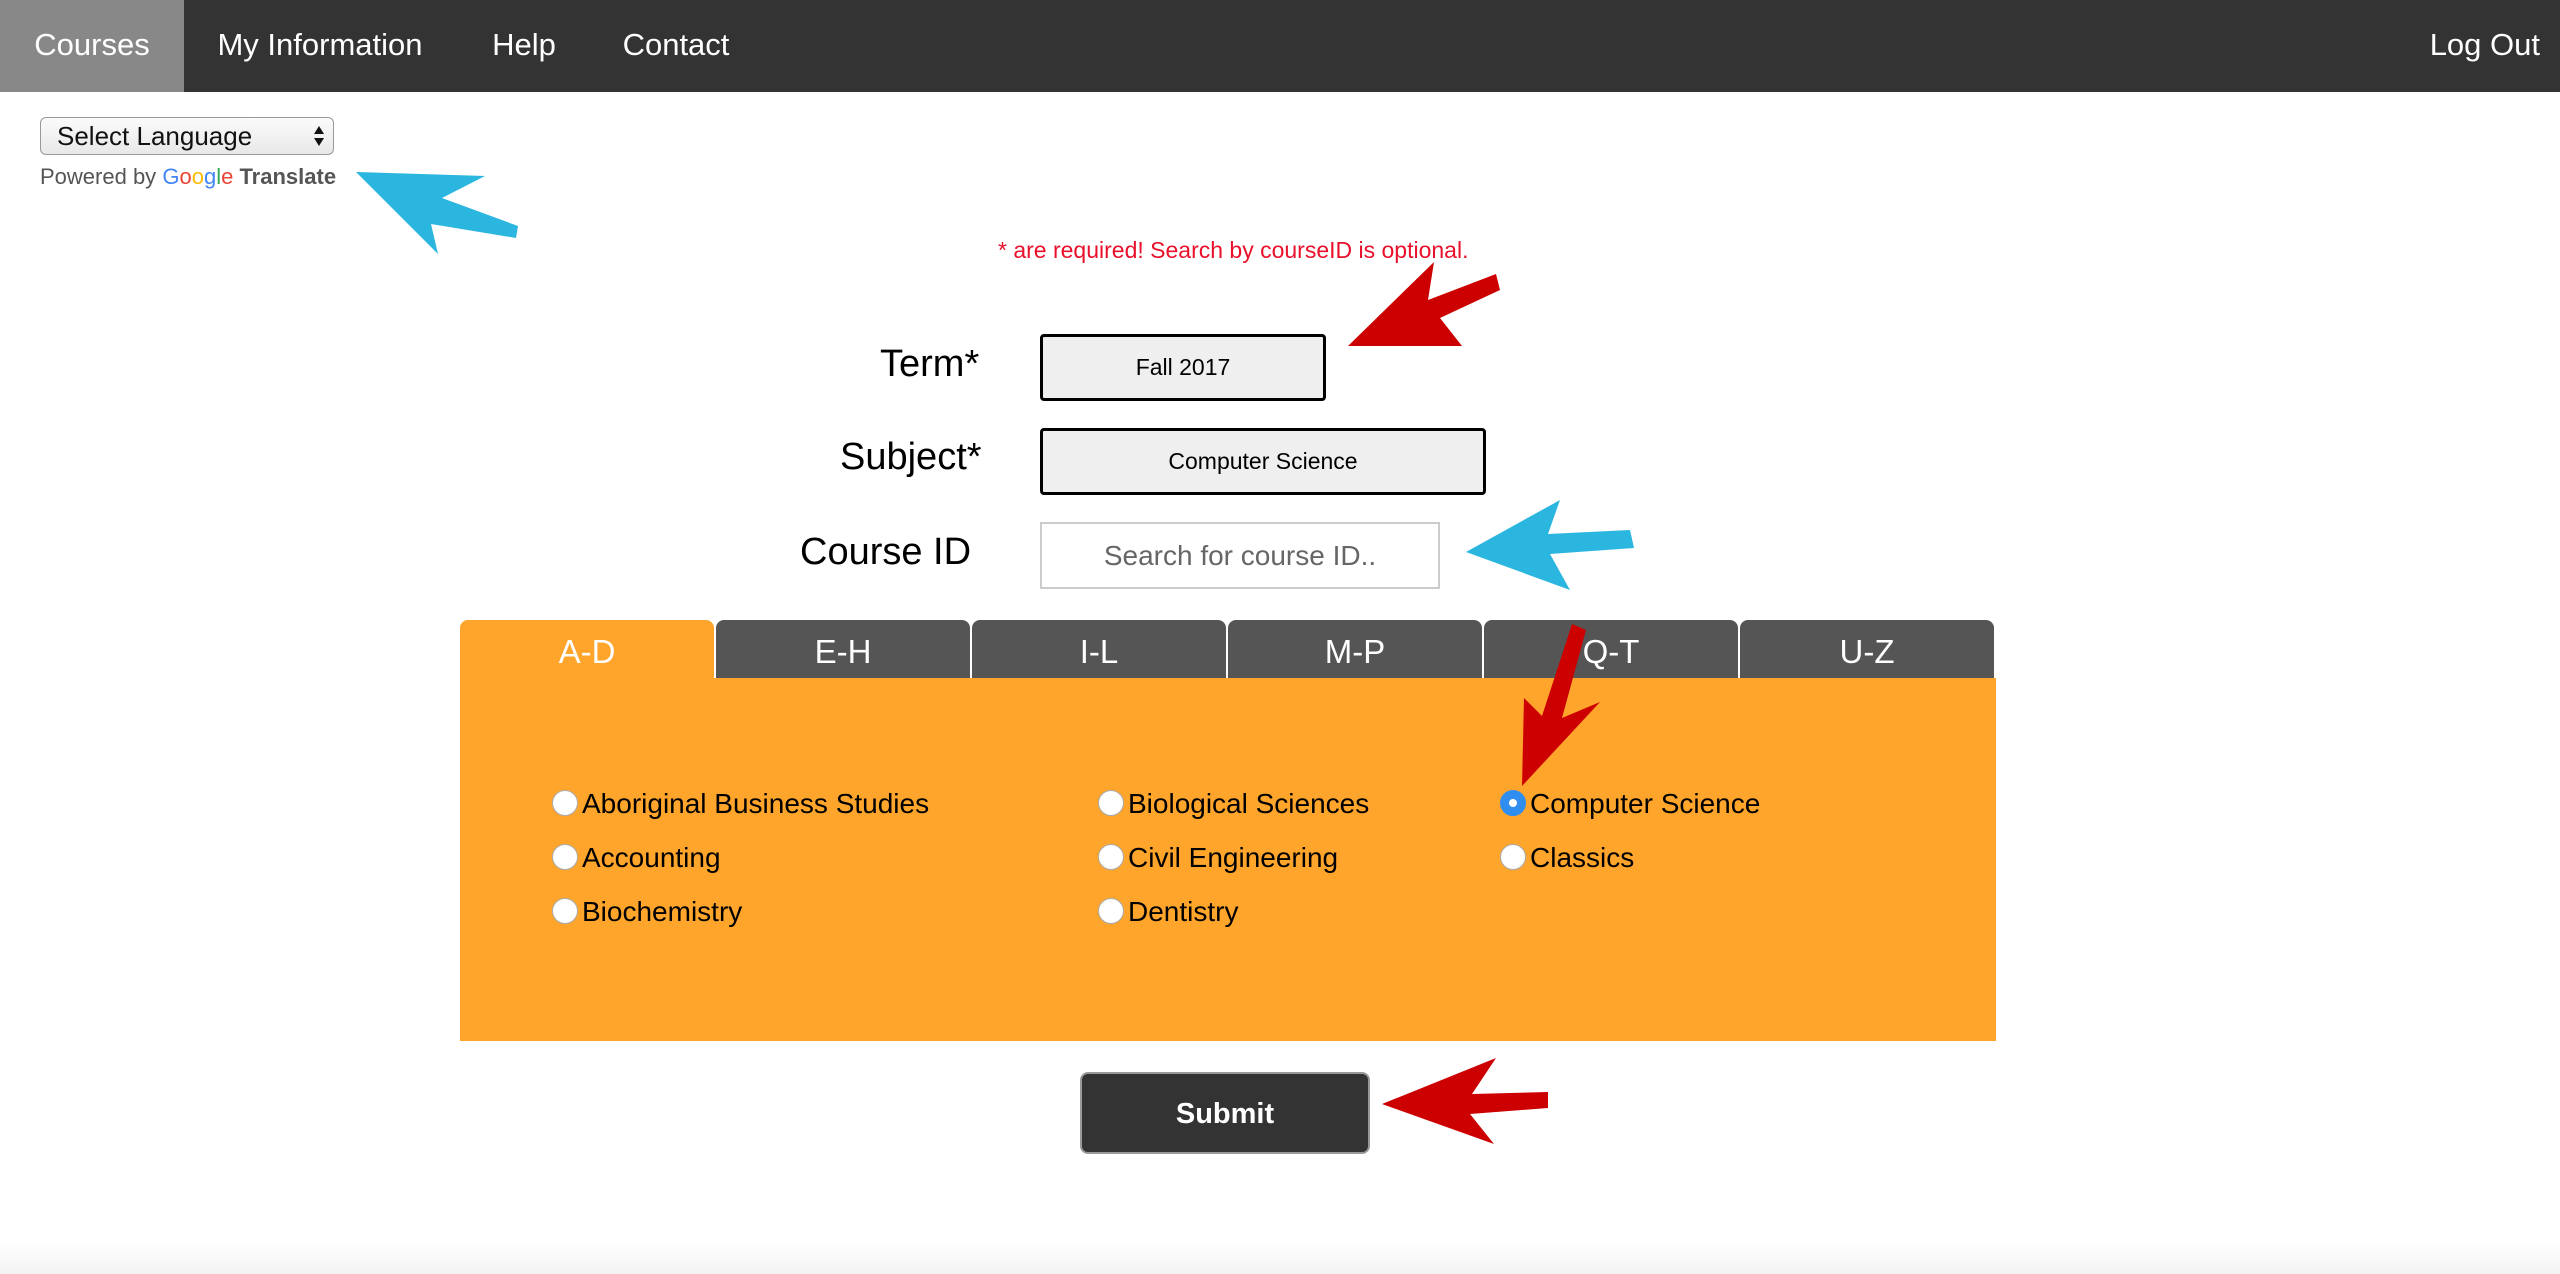  Describe the element at coordinates (287, 176) in the screenshot. I see `translate-link: Translate` at that location.